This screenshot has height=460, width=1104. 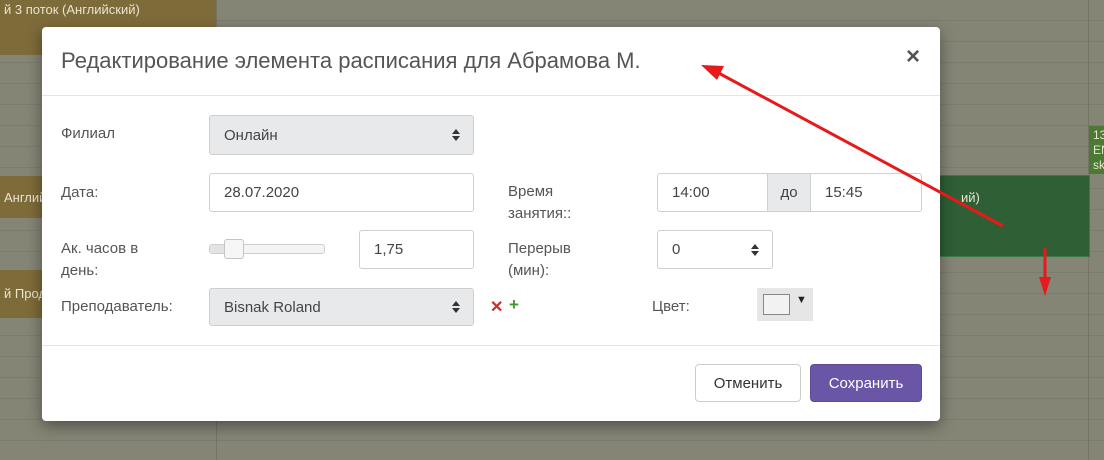 I want to click on number-spinner-icon, so click(x=755, y=249).